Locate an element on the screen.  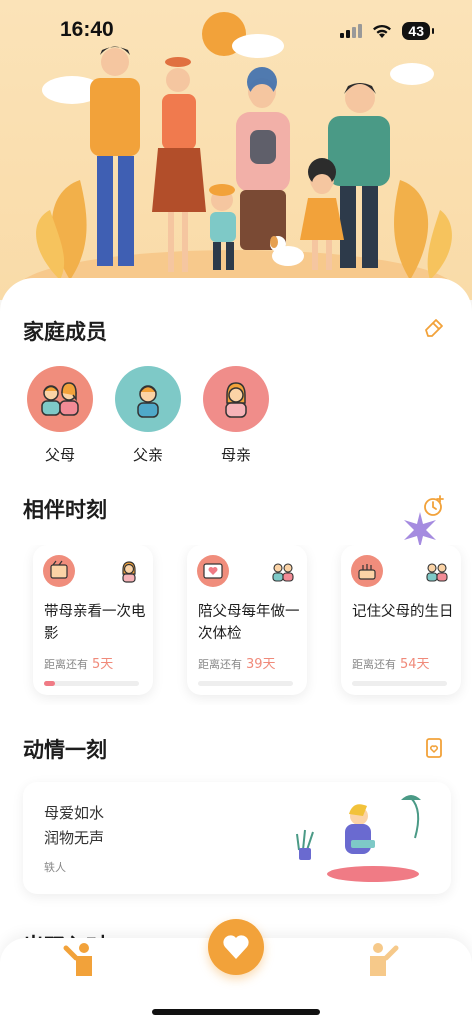
home-indicator is located at coordinates (236, 1012).